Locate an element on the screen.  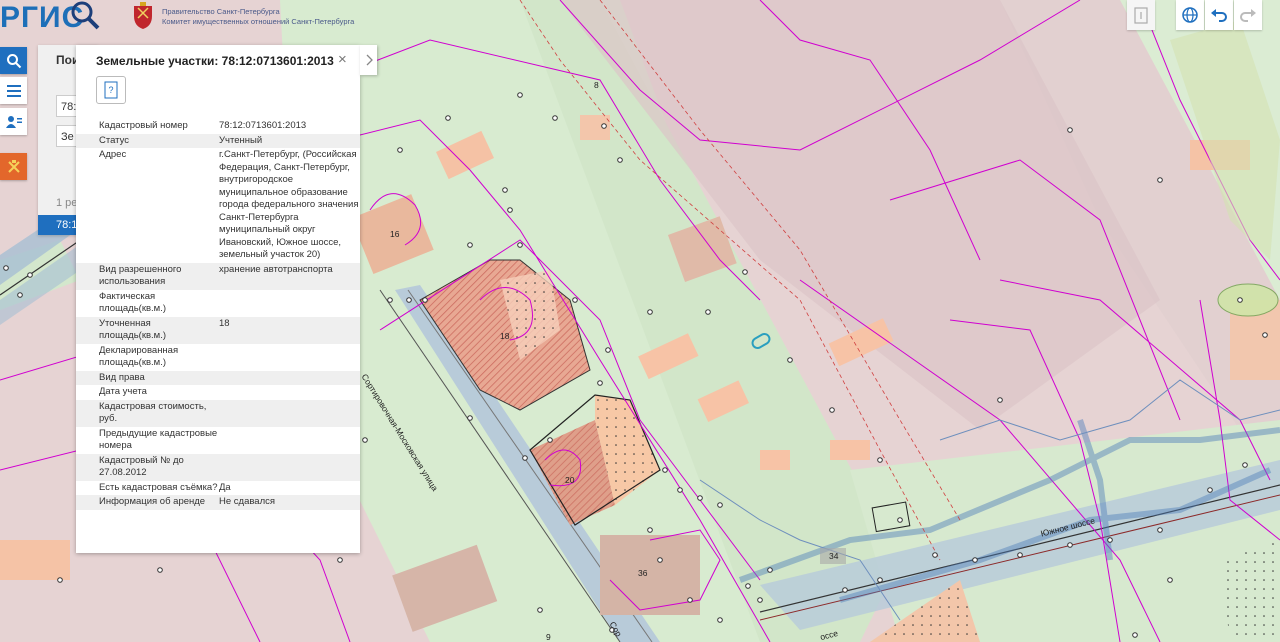
attribute-value: Не сдавался is located at coordinates (247, 501).